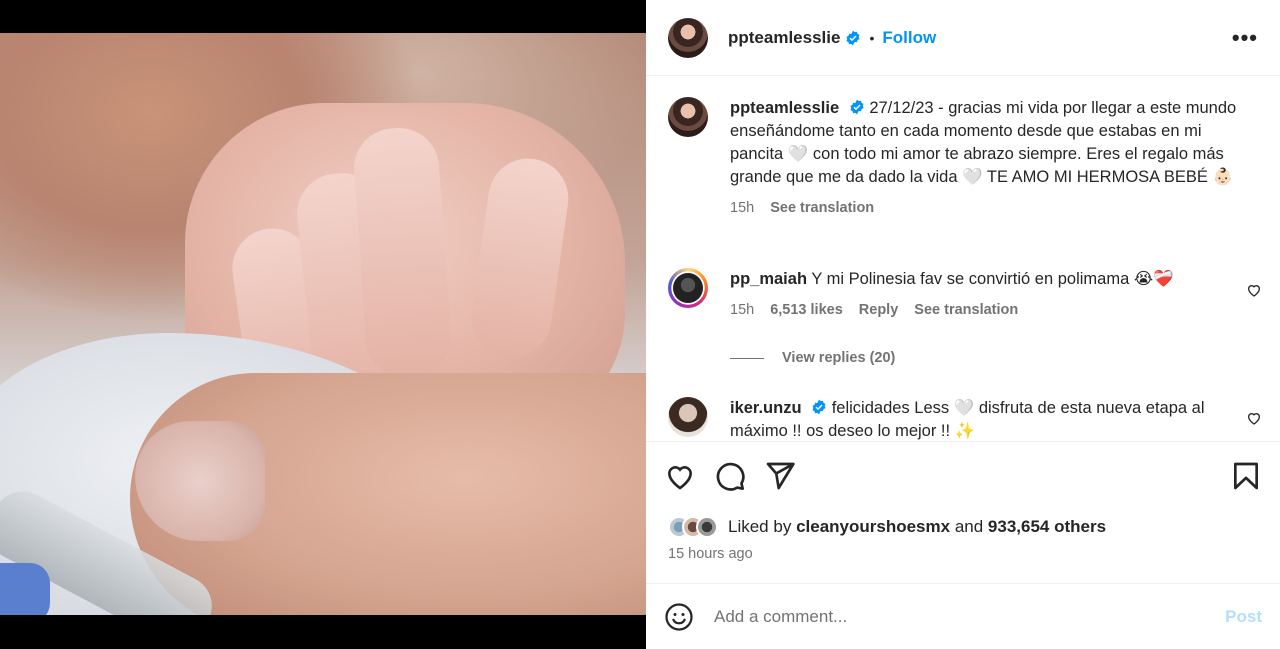 This screenshot has width=1280, height=649. I want to click on more-options-icon: •••, so click(1245, 37).